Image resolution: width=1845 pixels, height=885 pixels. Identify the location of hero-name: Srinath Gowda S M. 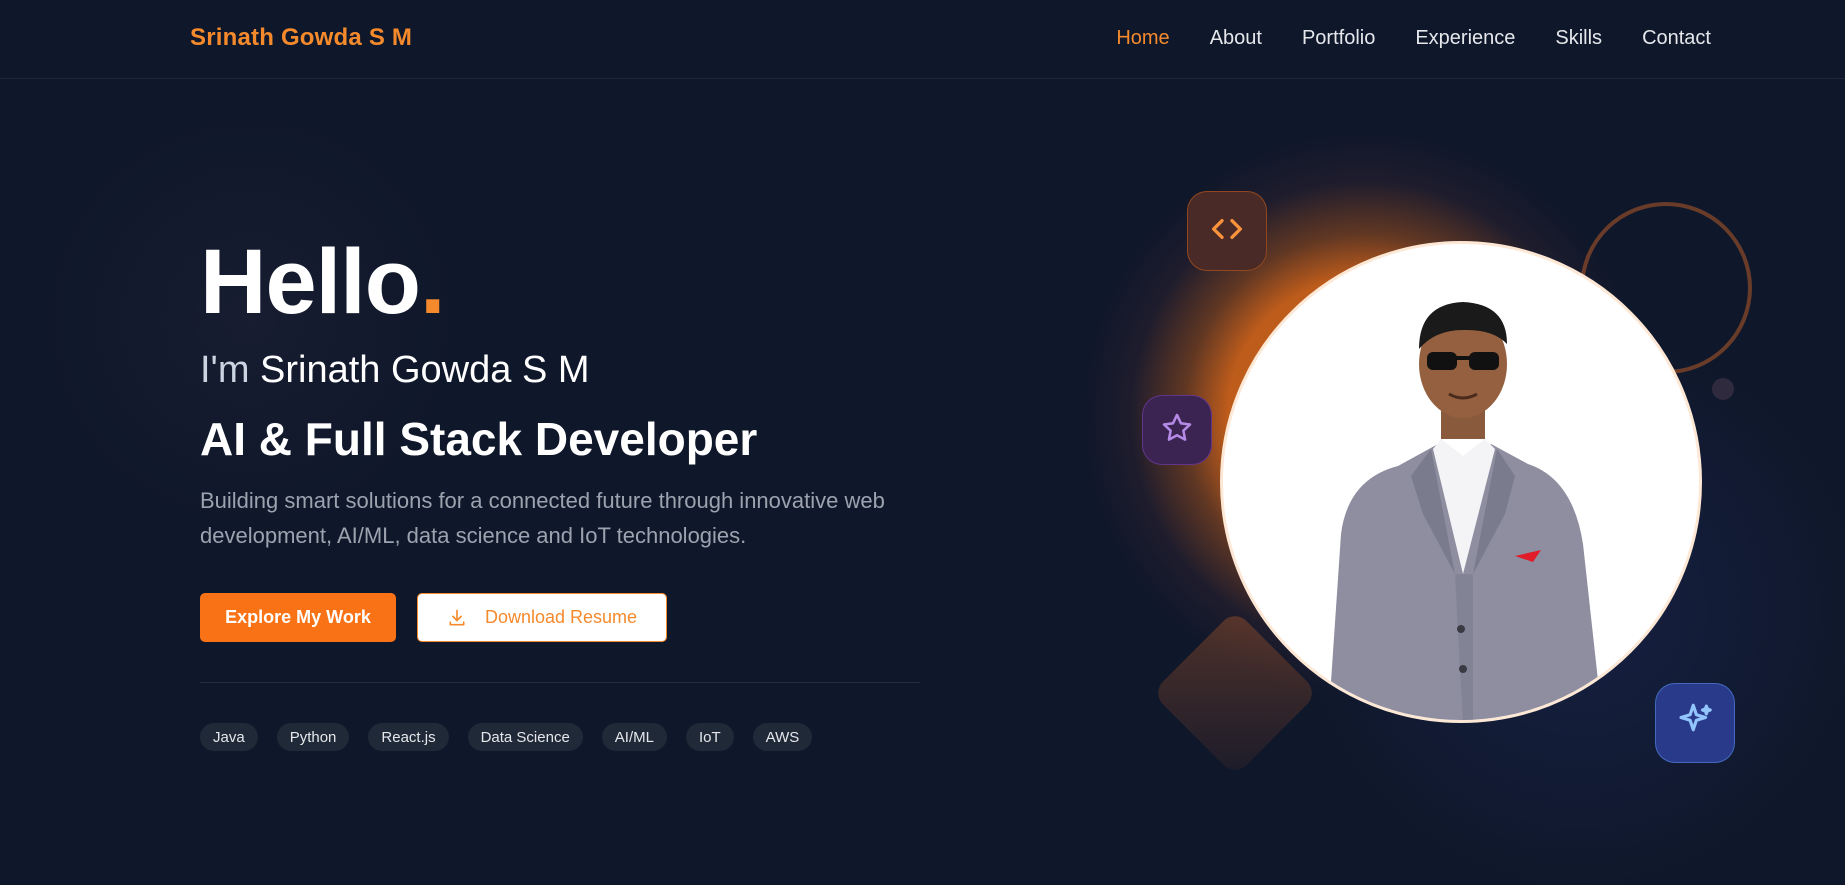
(425, 370).